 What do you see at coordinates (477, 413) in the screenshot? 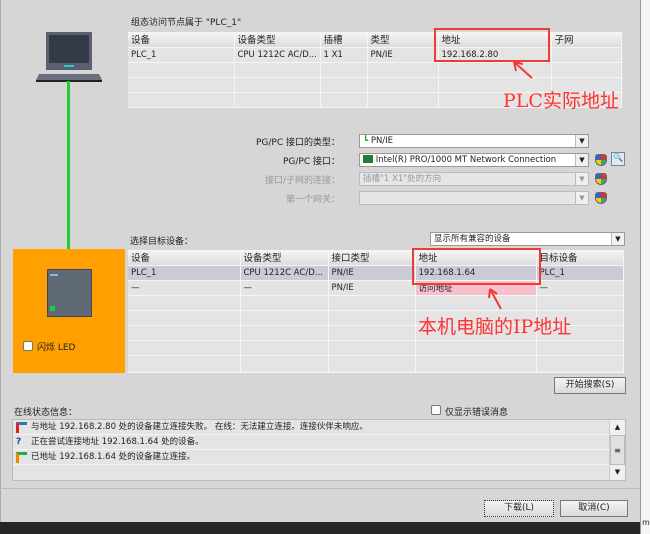
I see `errors-only-label: 仅显示错误消息` at bounding box center [477, 413].